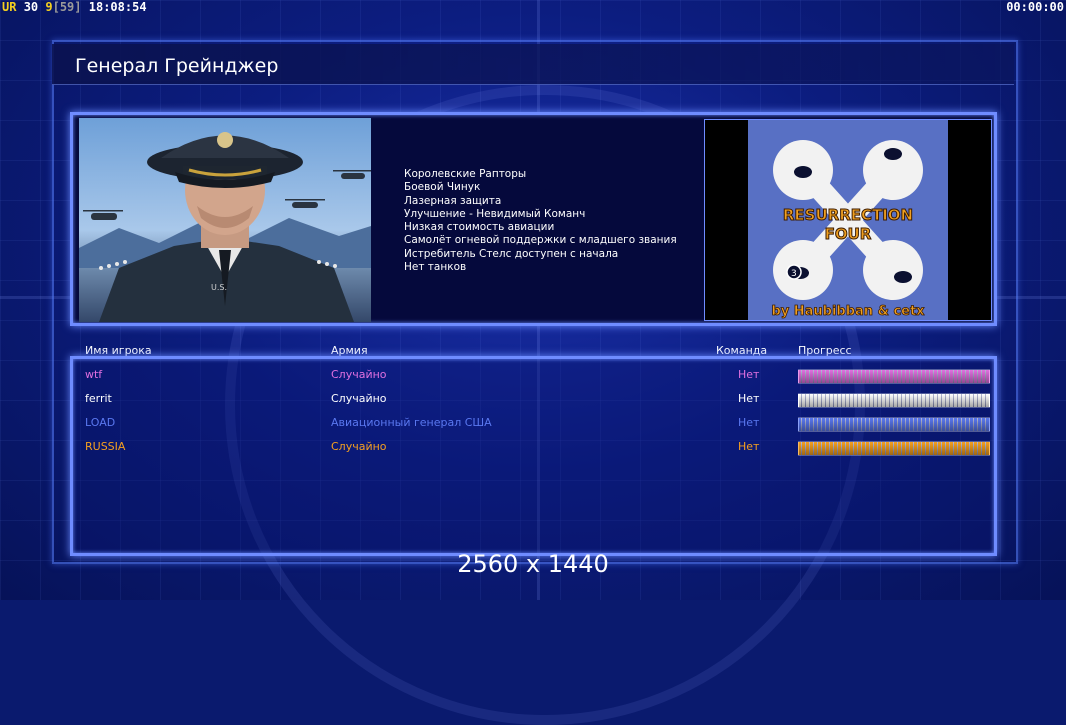  Describe the element at coordinates (465, 174) in the screenshot. I see `perk-item: Королевские Рапторы` at that location.